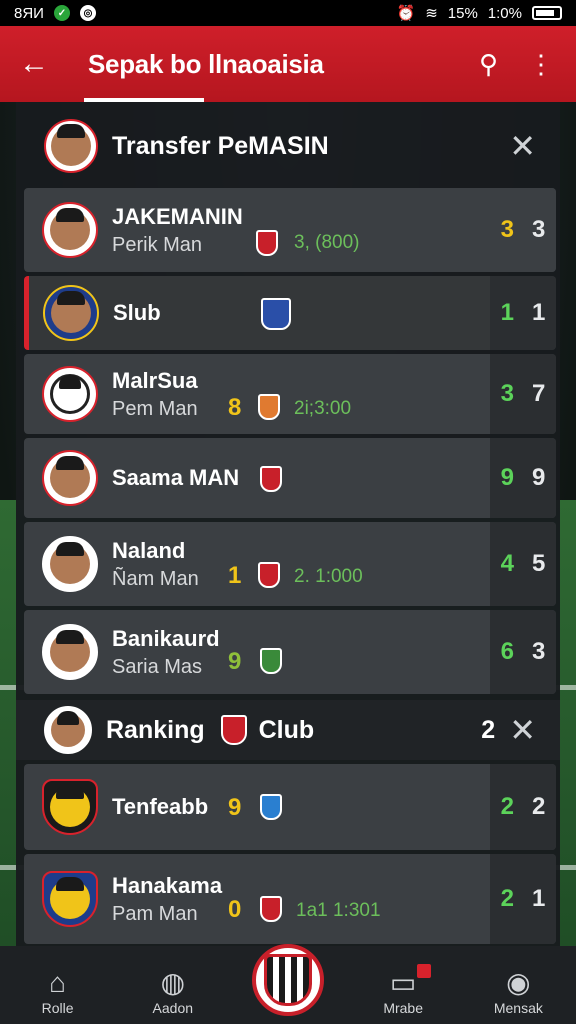 The width and height of the screenshot is (576, 1024). Describe the element at coordinates (488, 729) in the screenshot. I see `ranking-count: 2` at that location.